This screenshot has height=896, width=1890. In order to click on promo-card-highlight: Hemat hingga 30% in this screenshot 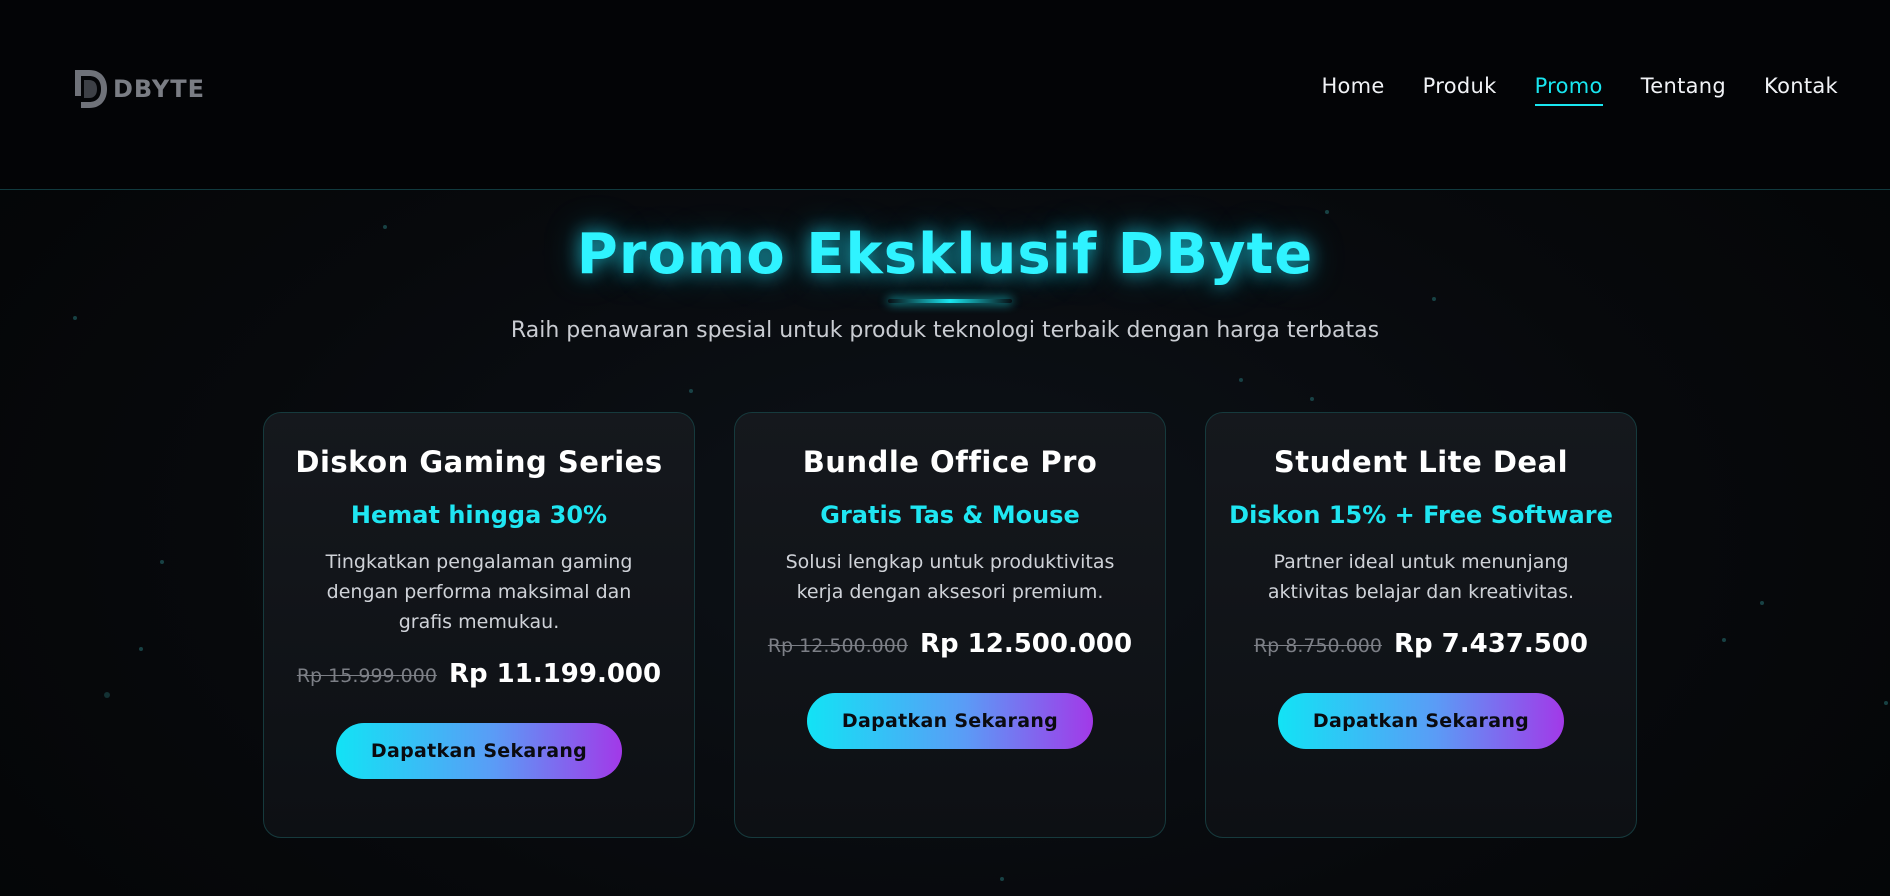, I will do `click(479, 515)`.